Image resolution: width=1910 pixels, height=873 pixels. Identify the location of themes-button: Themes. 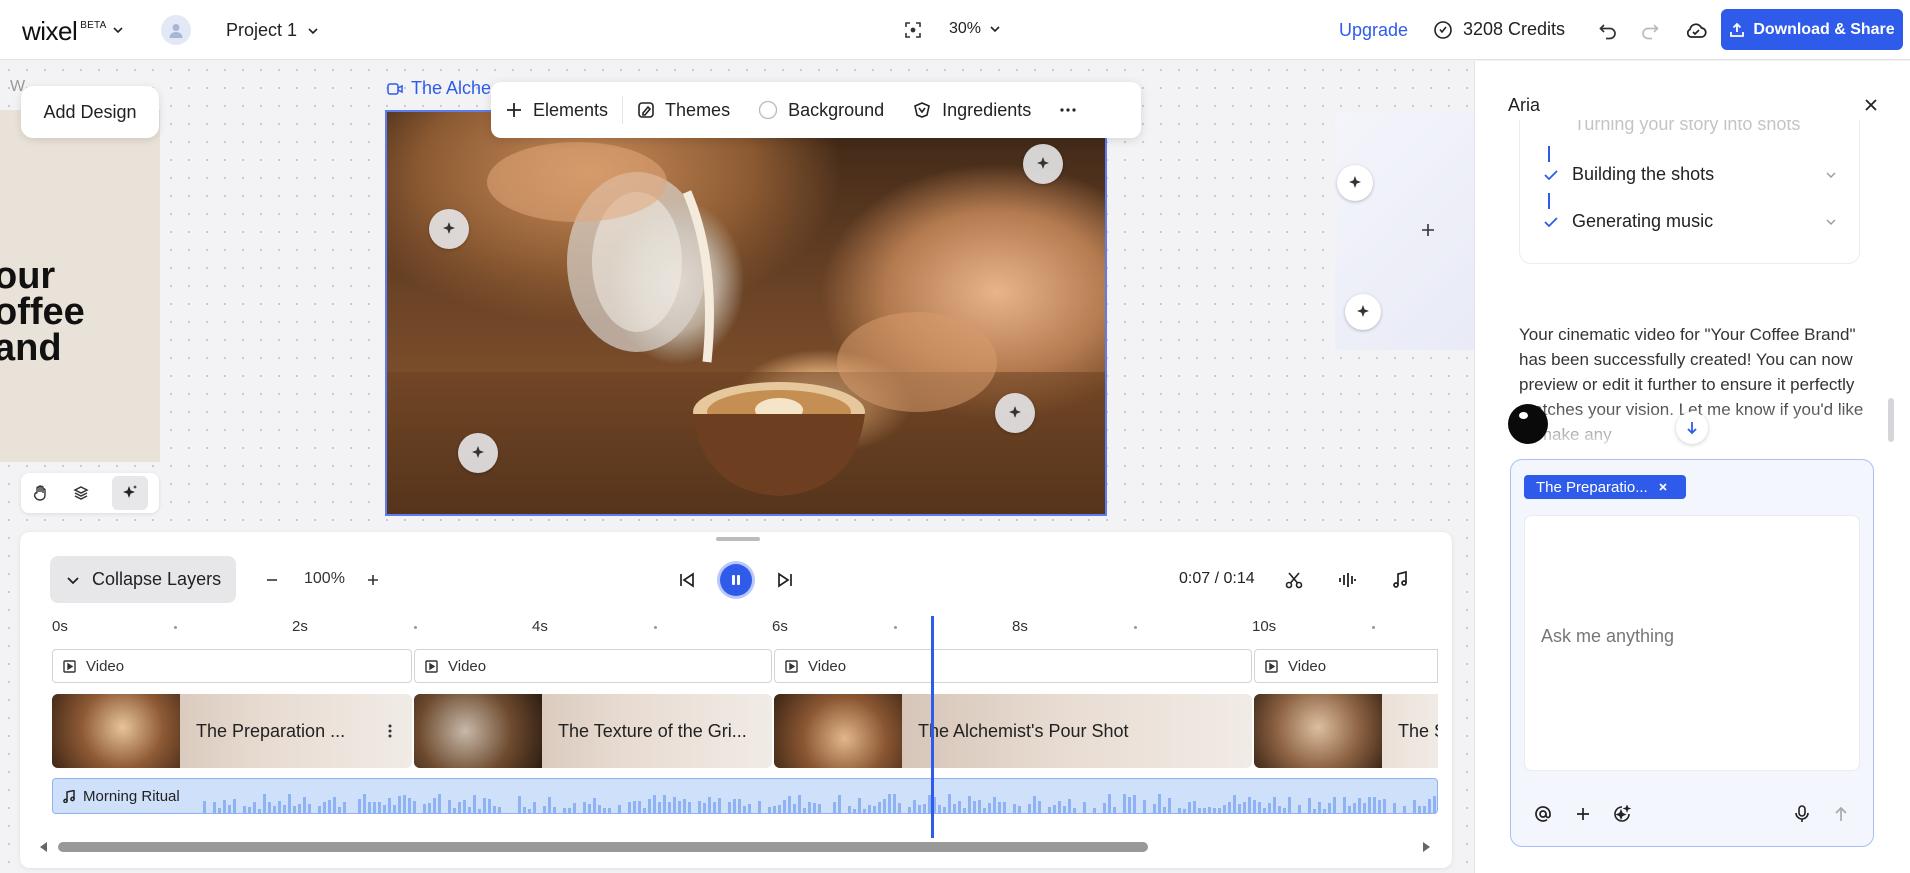
(683, 110).